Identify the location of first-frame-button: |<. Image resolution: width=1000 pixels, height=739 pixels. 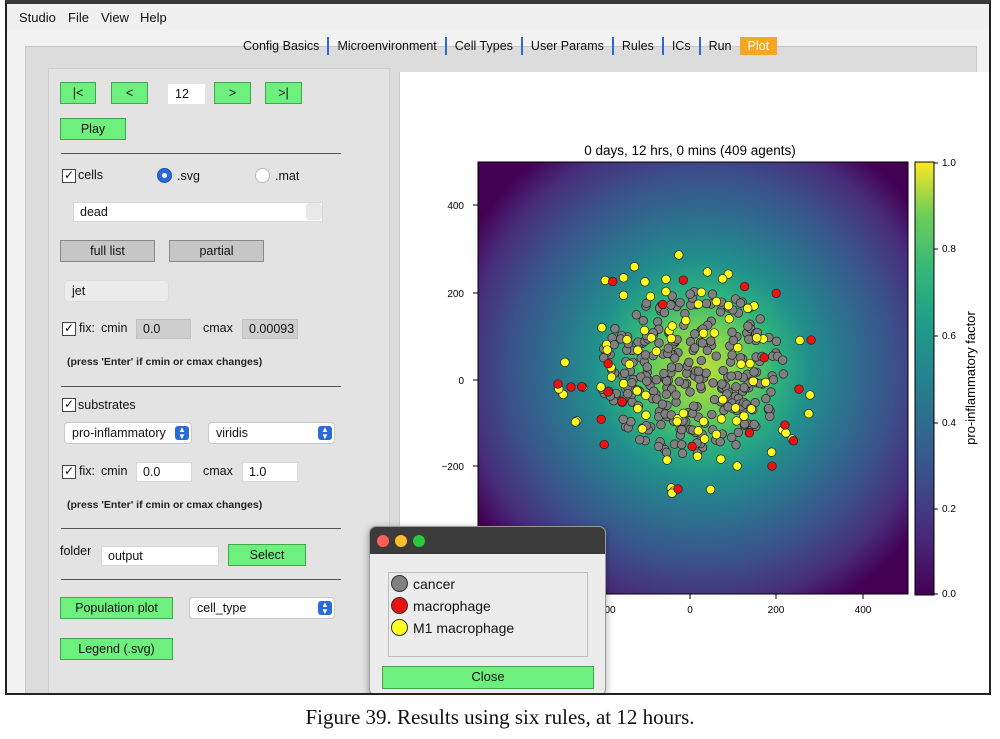
(78, 93).